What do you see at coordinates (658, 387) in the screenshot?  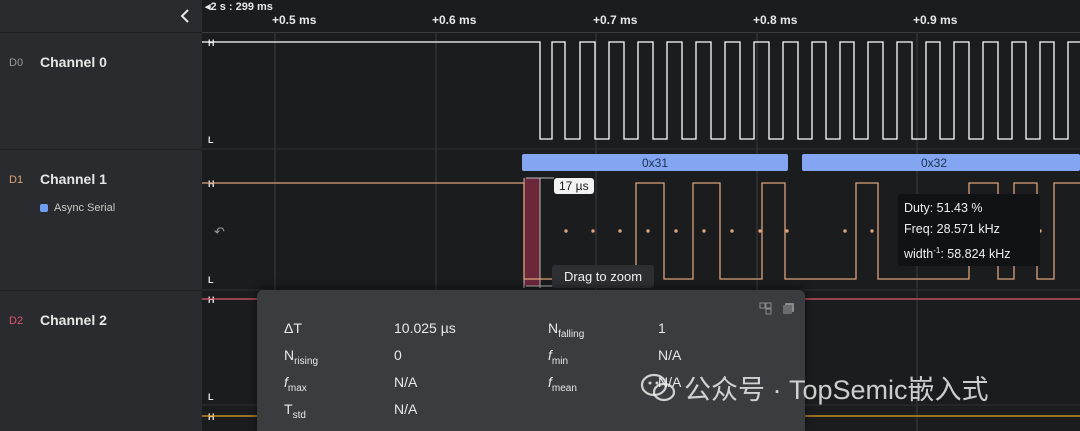 I see `wechat-icon` at bounding box center [658, 387].